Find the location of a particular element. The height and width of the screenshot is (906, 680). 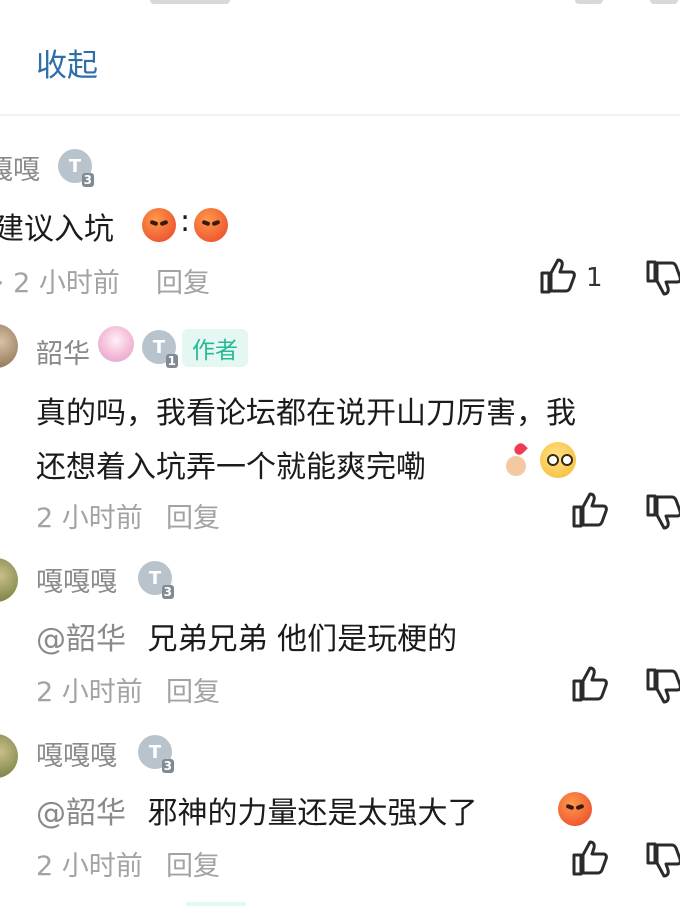

level-badge-icon: T1 is located at coordinates (160, 349).